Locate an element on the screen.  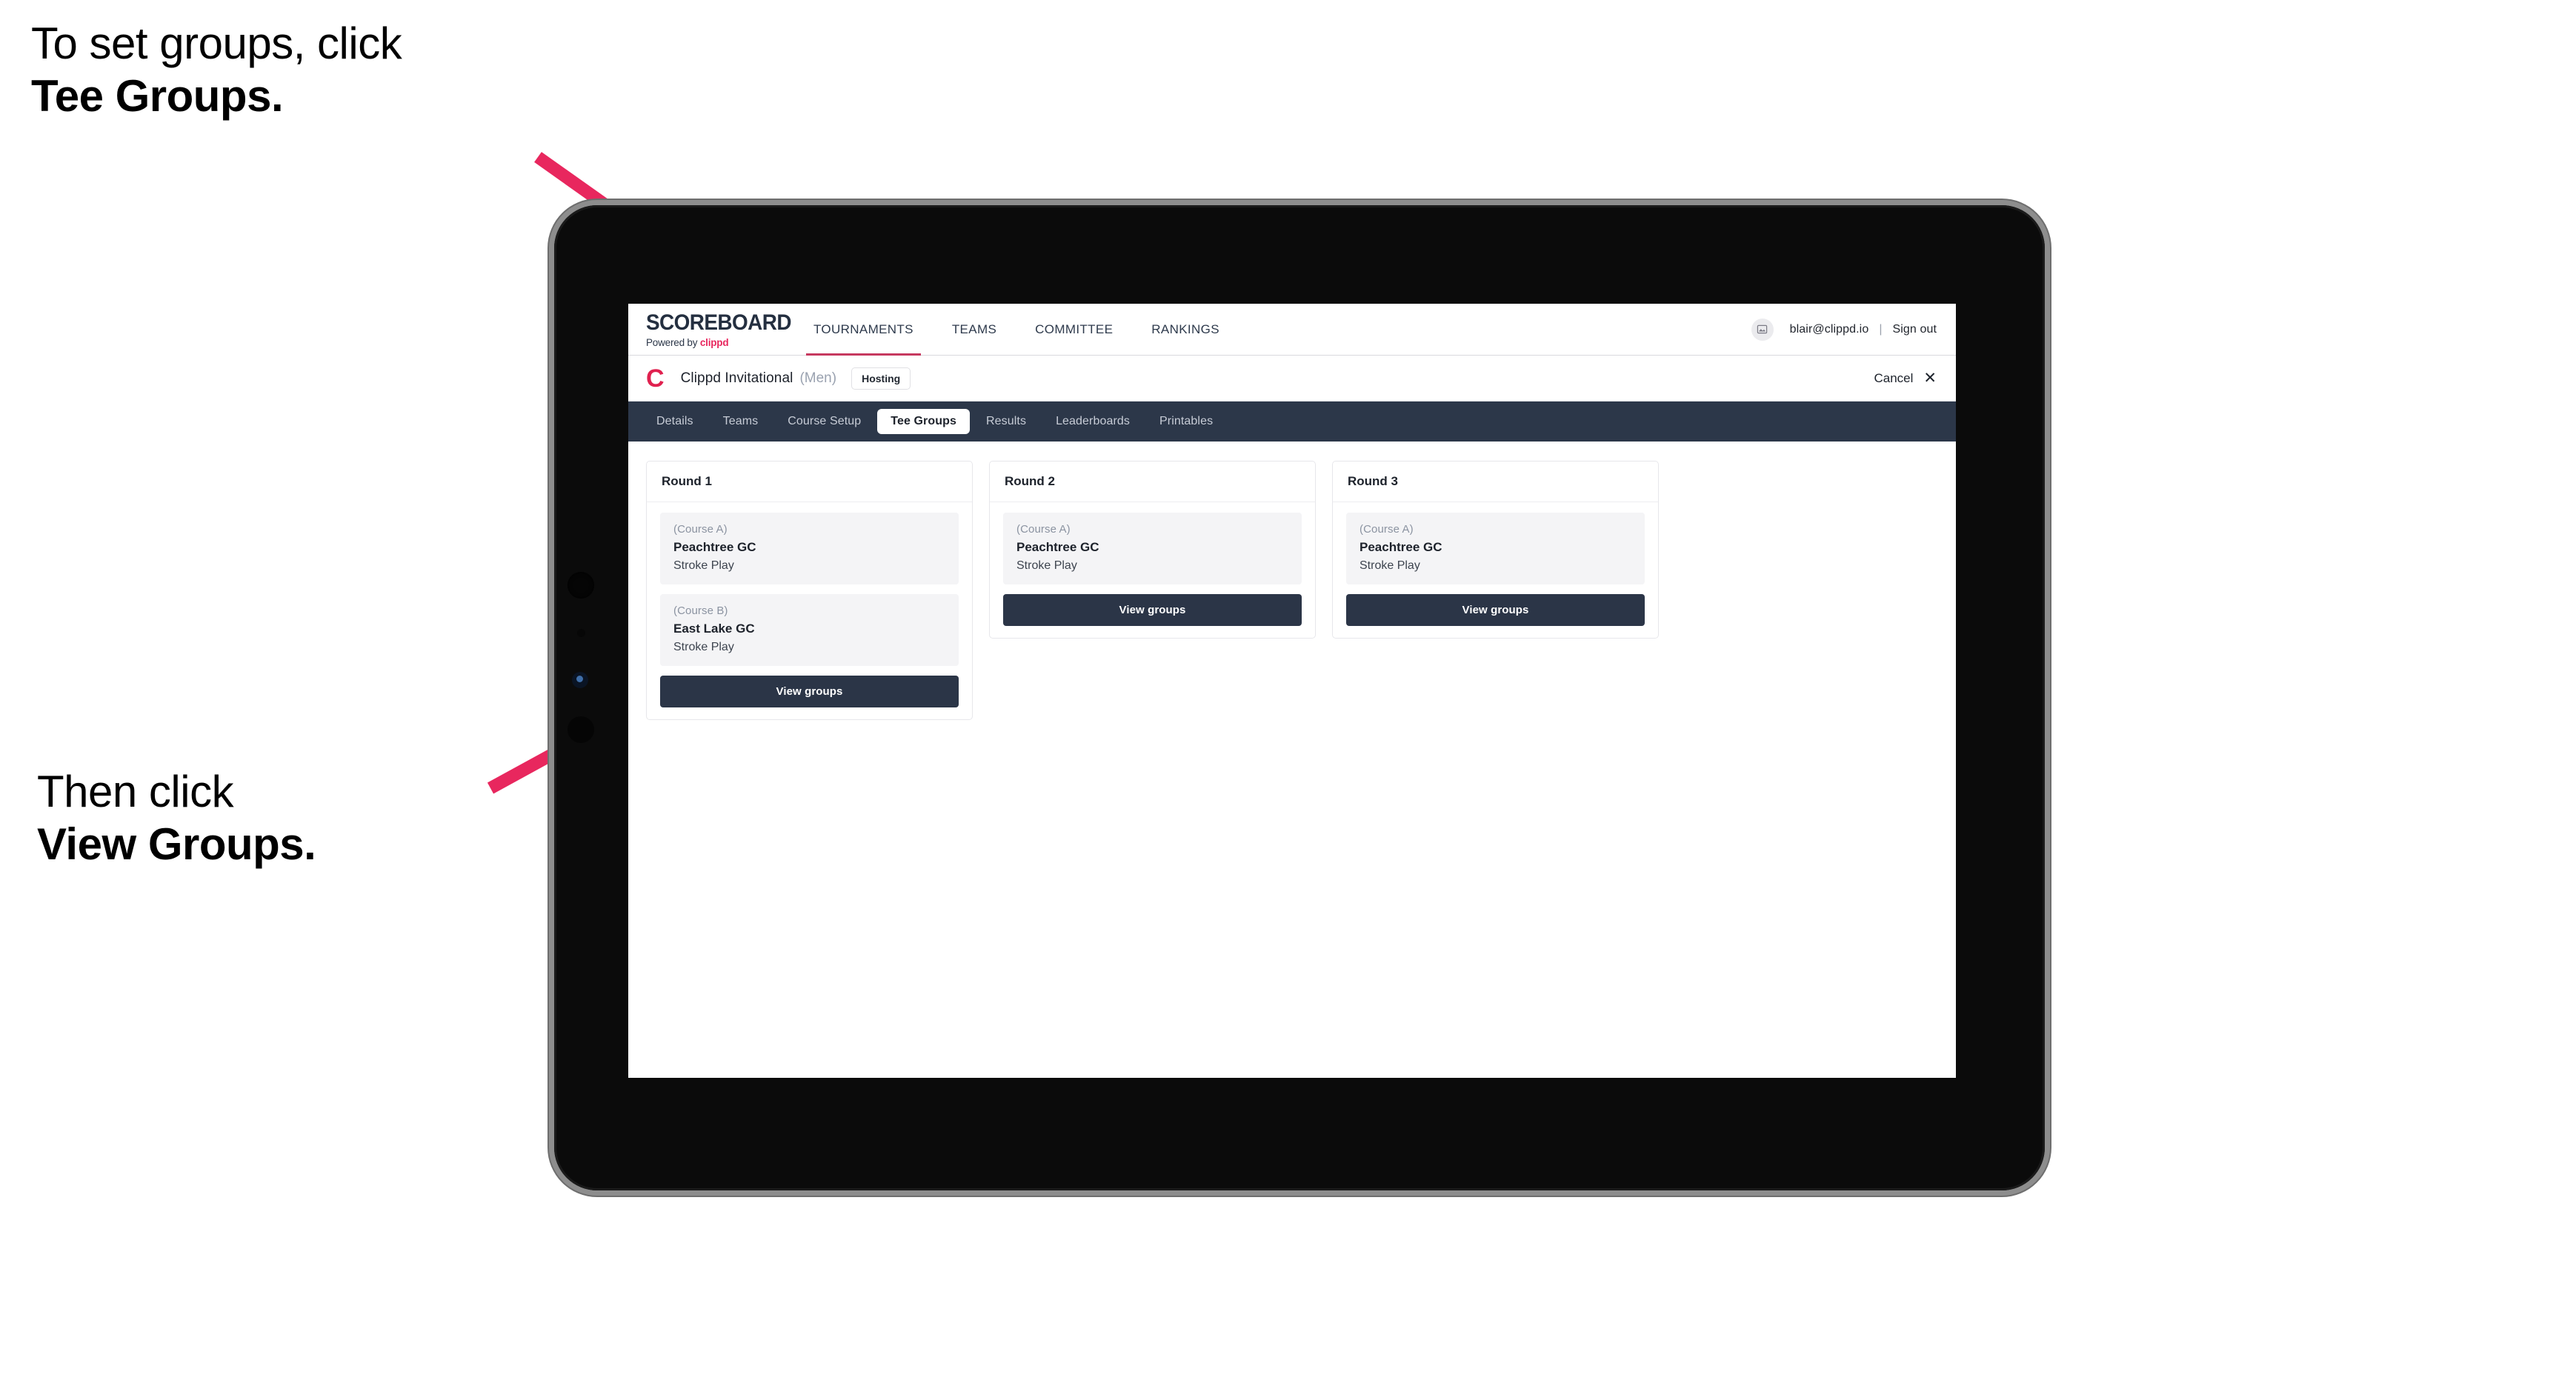
nav-item-tournaments: TOURNAMENTS is located at coordinates (863, 330).